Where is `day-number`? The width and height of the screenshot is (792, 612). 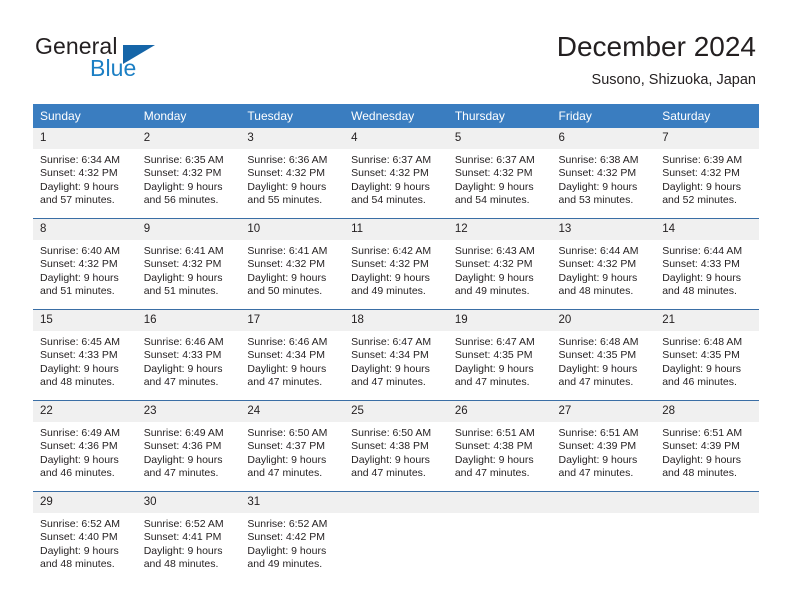
day-number is located at coordinates (499, 502).